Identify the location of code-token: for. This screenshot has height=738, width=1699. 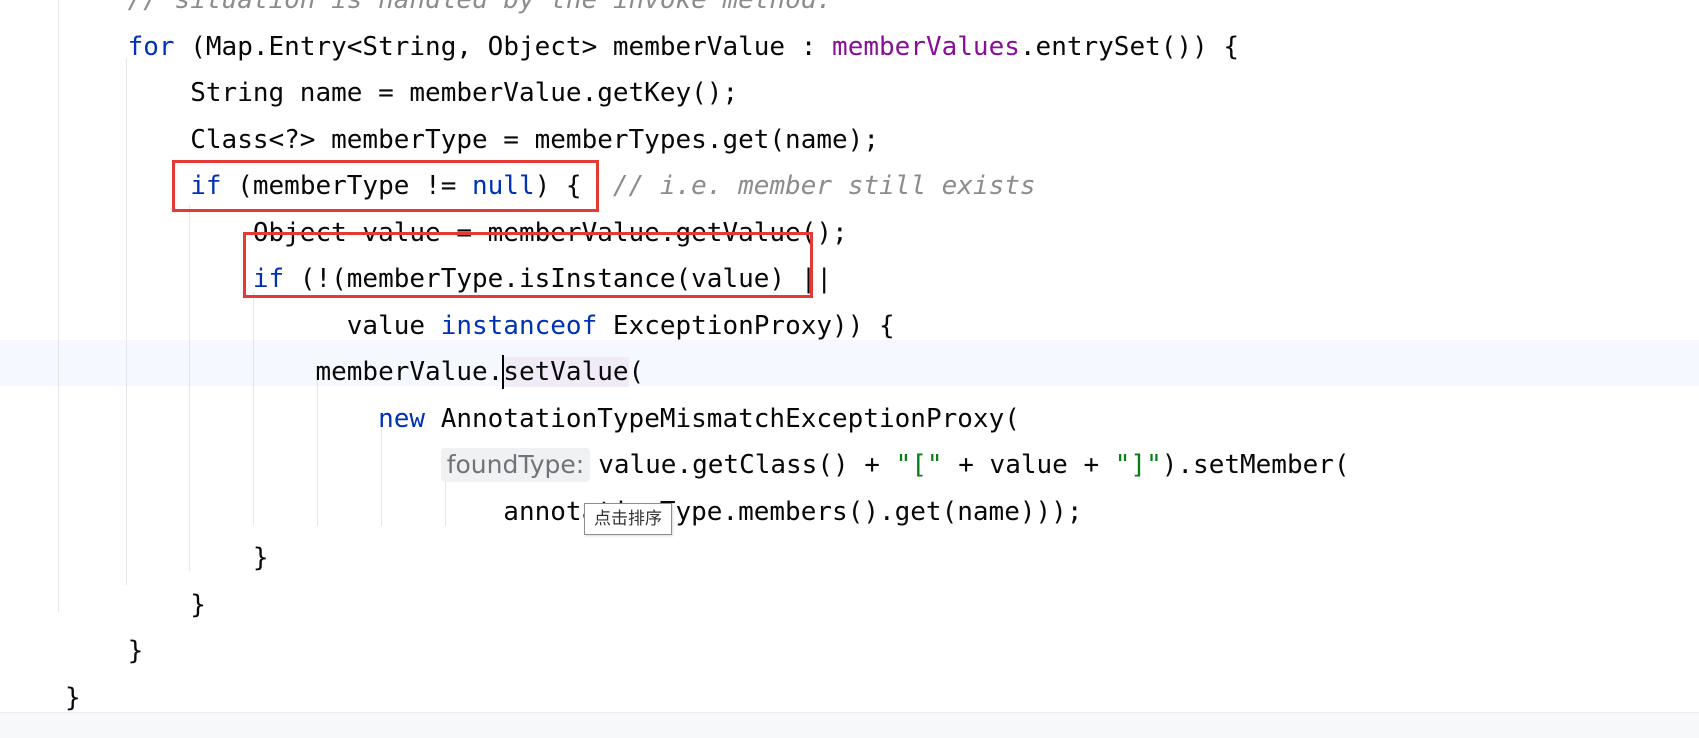
(151, 46).